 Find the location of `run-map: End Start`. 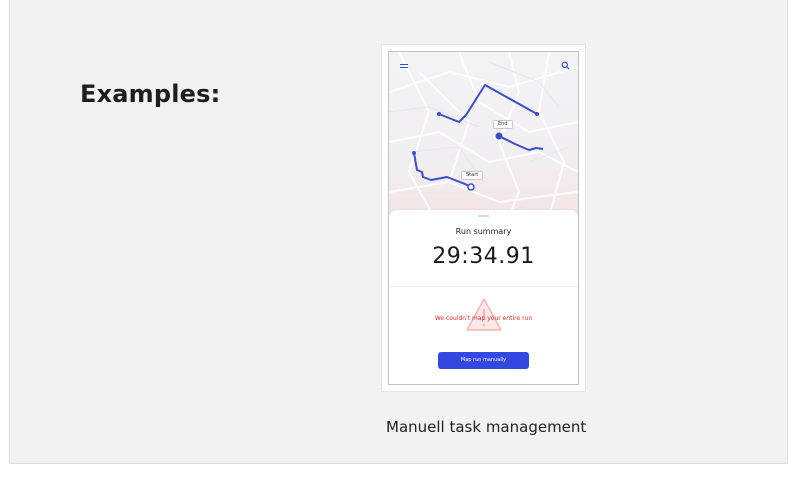

run-map: End Start is located at coordinates (483, 134).